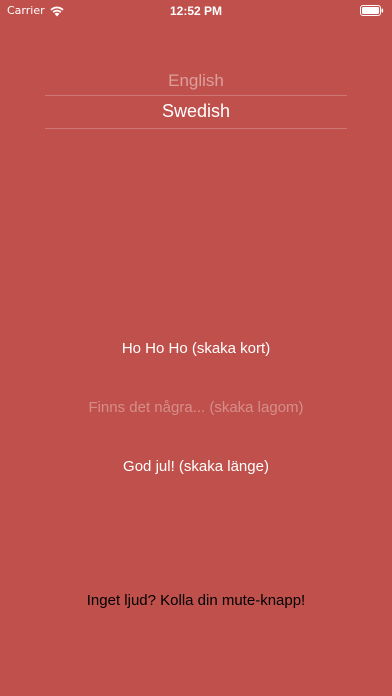  What do you see at coordinates (196, 407) in the screenshot?
I see `greeting-option-finns-det: Finns det några... (skaka lagom)` at bounding box center [196, 407].